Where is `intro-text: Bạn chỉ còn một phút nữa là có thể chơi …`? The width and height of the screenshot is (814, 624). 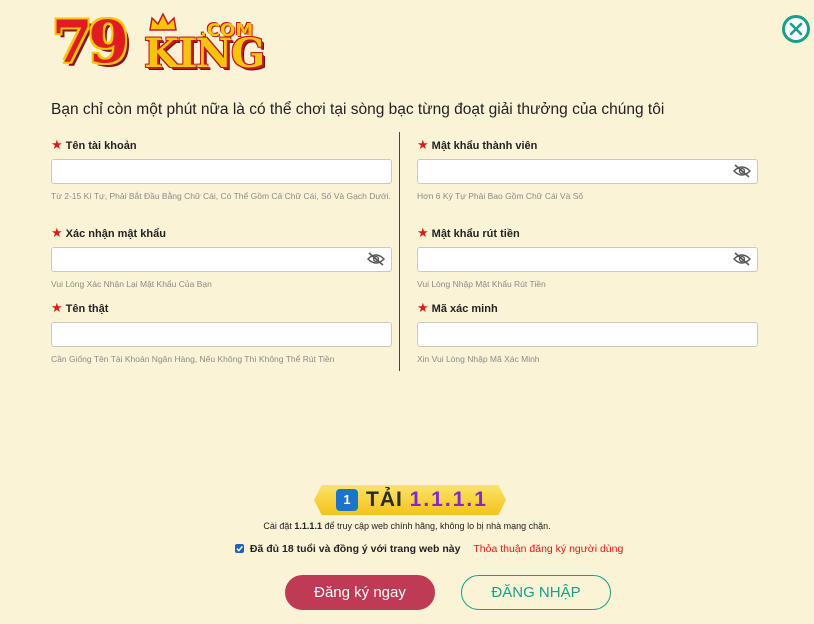 intro-text: Bạn chỉ còn một phút nữa là có thể chơi … is located at coordinates (358, 109).